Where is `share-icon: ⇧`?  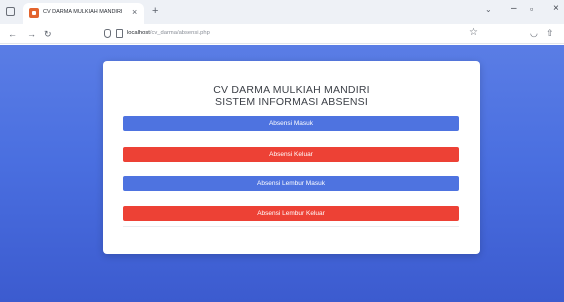 share-icon: ⇧ is located at coordinates (550, 33).